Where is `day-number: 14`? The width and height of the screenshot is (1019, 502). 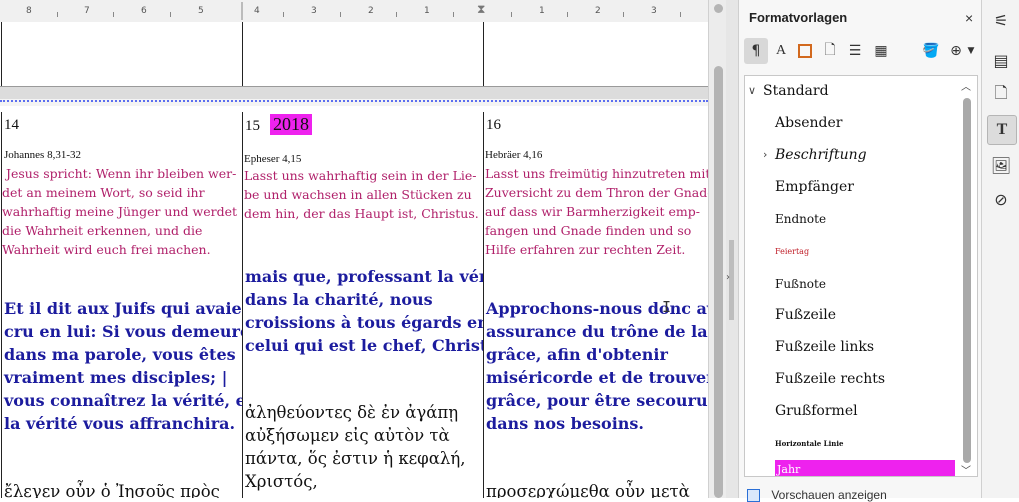
day-number: 14 is located at coordinates (11, 125).